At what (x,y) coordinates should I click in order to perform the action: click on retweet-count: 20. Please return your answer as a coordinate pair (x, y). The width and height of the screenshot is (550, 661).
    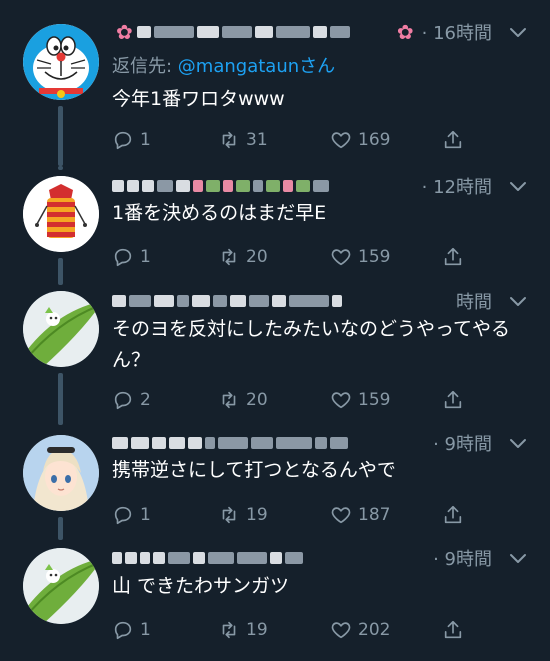
    Looking at the image, I should click on (257, 257).